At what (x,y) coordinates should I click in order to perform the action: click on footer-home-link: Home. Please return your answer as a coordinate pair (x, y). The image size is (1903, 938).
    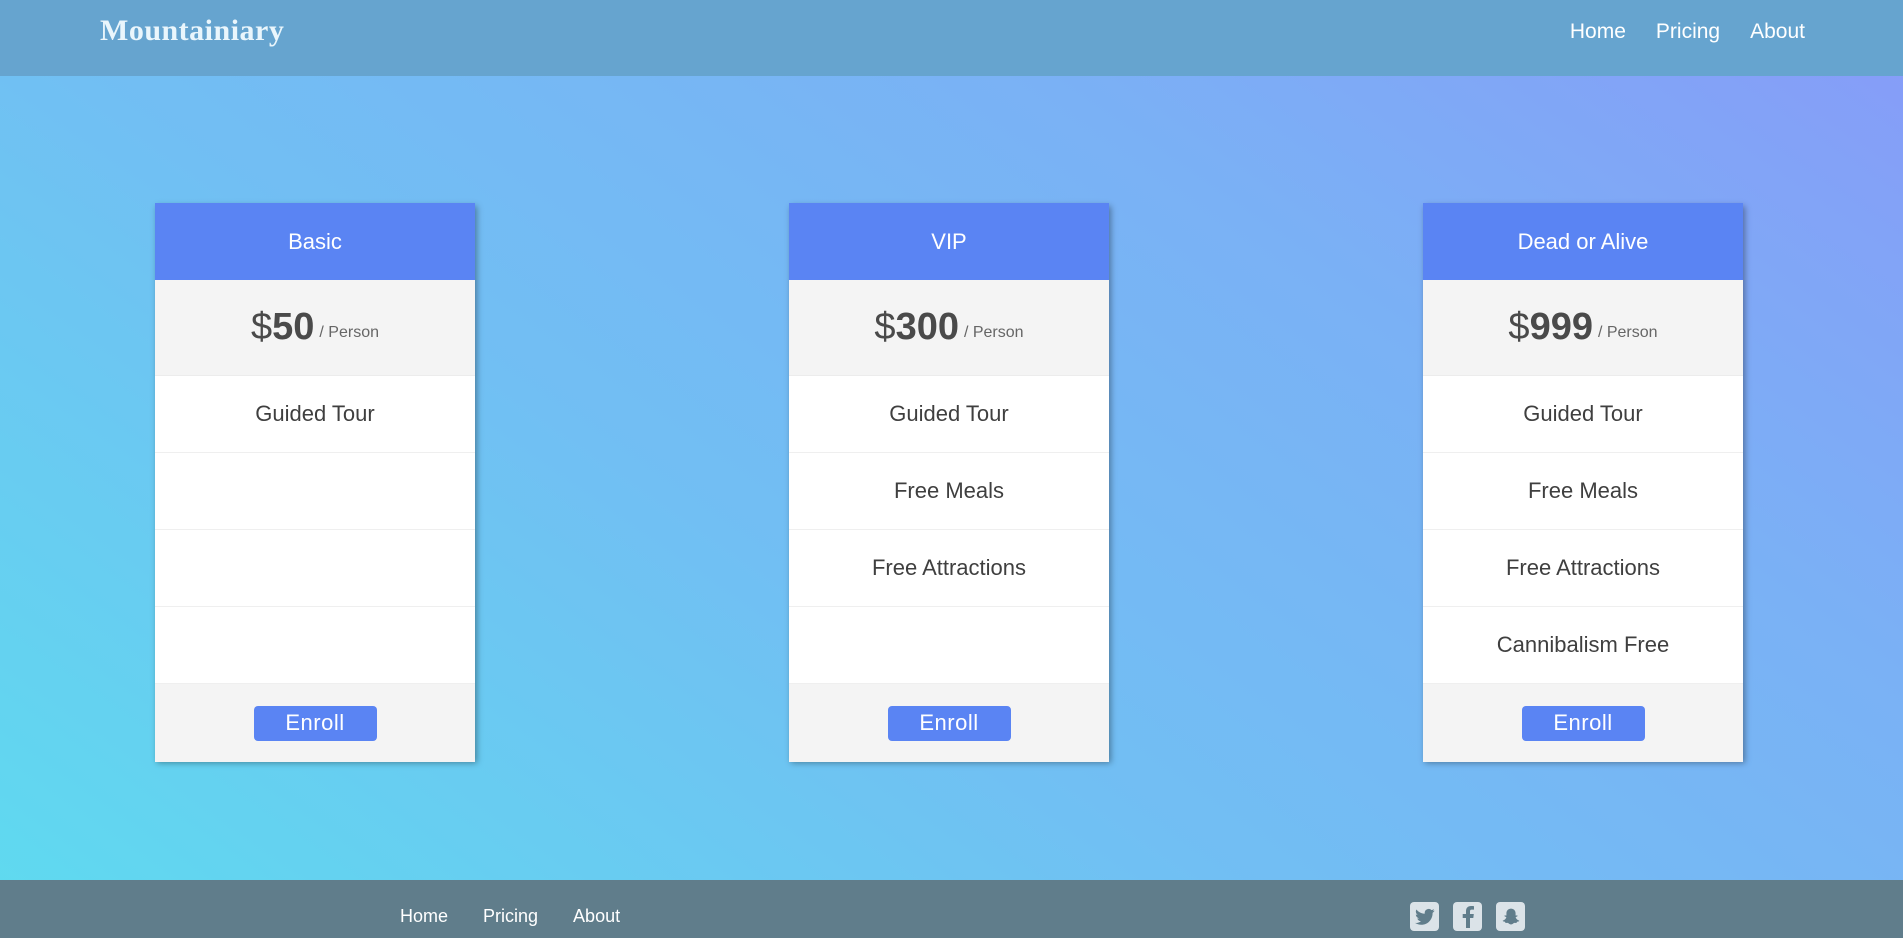
    Looking at the image, I should click on (424, 916).